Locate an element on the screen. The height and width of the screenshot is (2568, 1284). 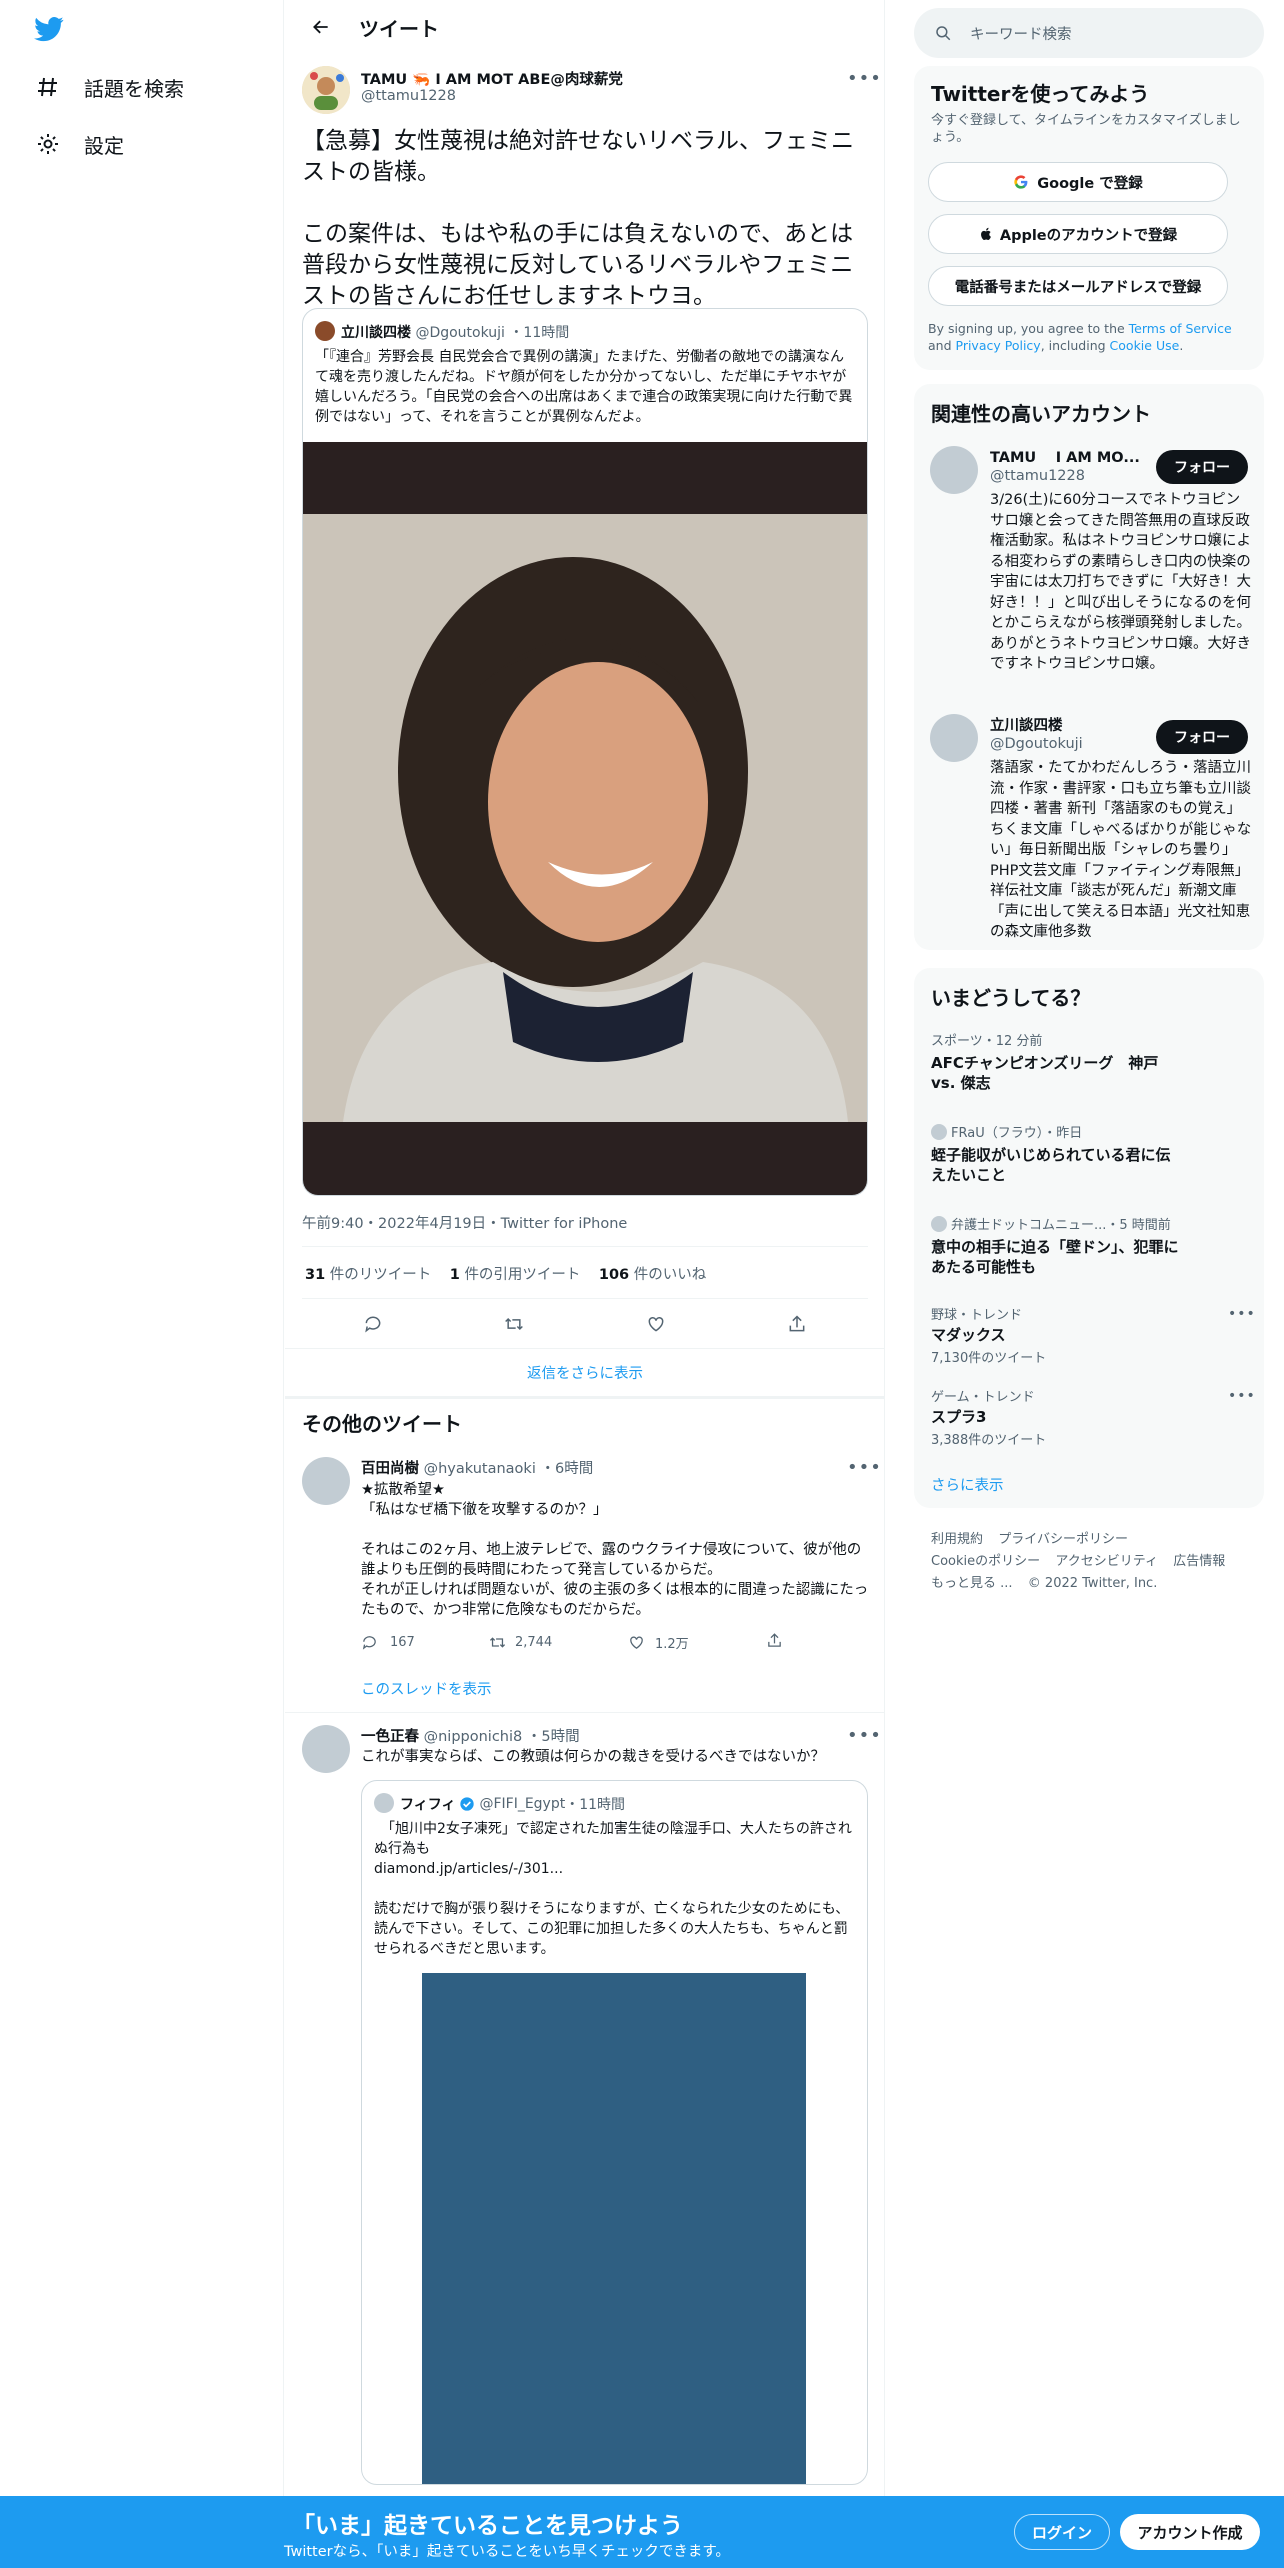
quote-count: 1 件の引用ツイート is located at coordinates (515, 1275).